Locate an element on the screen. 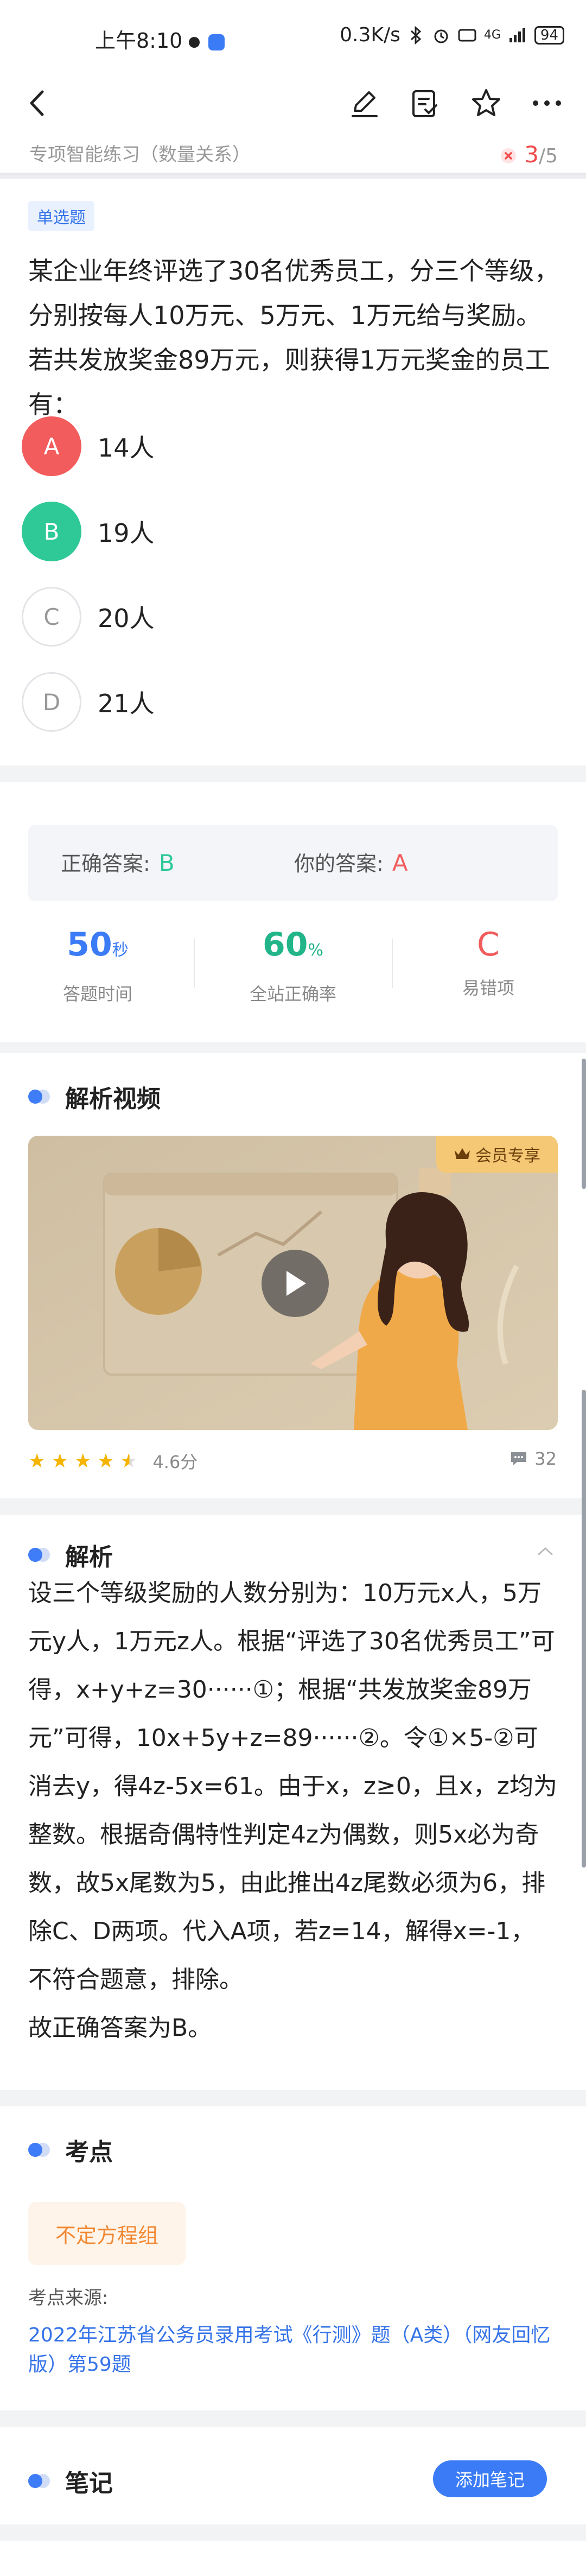  correct-answer: 正确答案: B is located at coordinates (118, 863).